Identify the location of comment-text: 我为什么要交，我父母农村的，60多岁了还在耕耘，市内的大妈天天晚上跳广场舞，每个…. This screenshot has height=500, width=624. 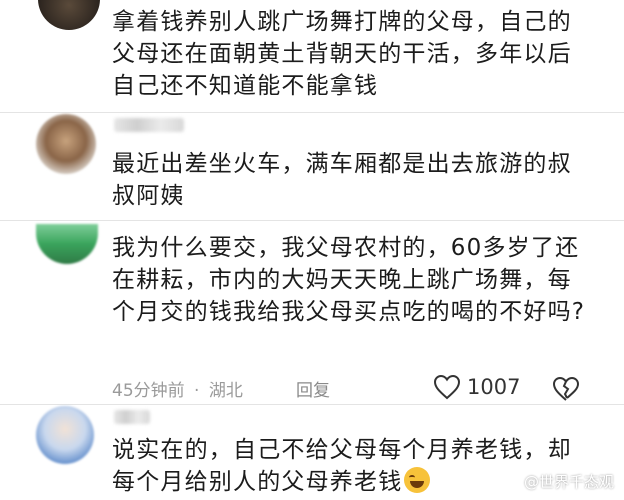
(349, 280).